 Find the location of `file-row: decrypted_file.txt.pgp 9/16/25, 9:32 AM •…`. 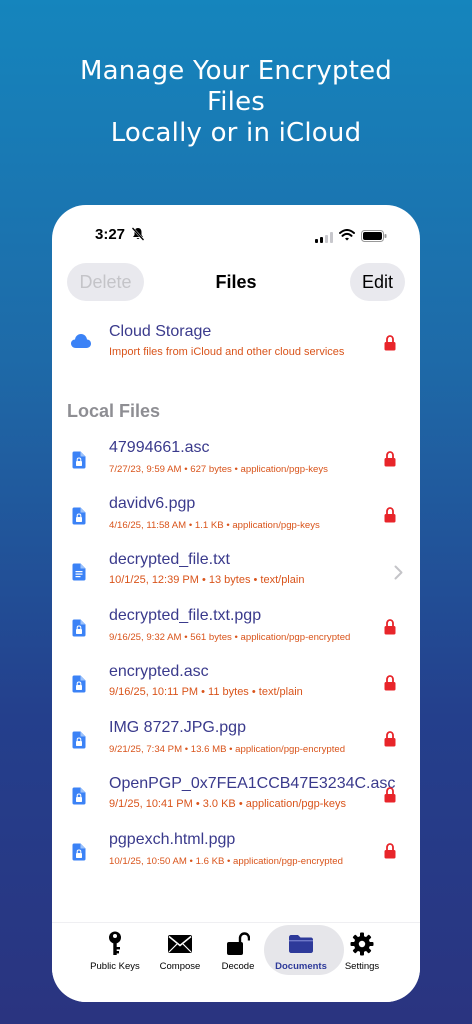

file-row: decrypted_file.txt.pgp 9/16/25, 9:32 AM •… is located at coordinates (236, 632).